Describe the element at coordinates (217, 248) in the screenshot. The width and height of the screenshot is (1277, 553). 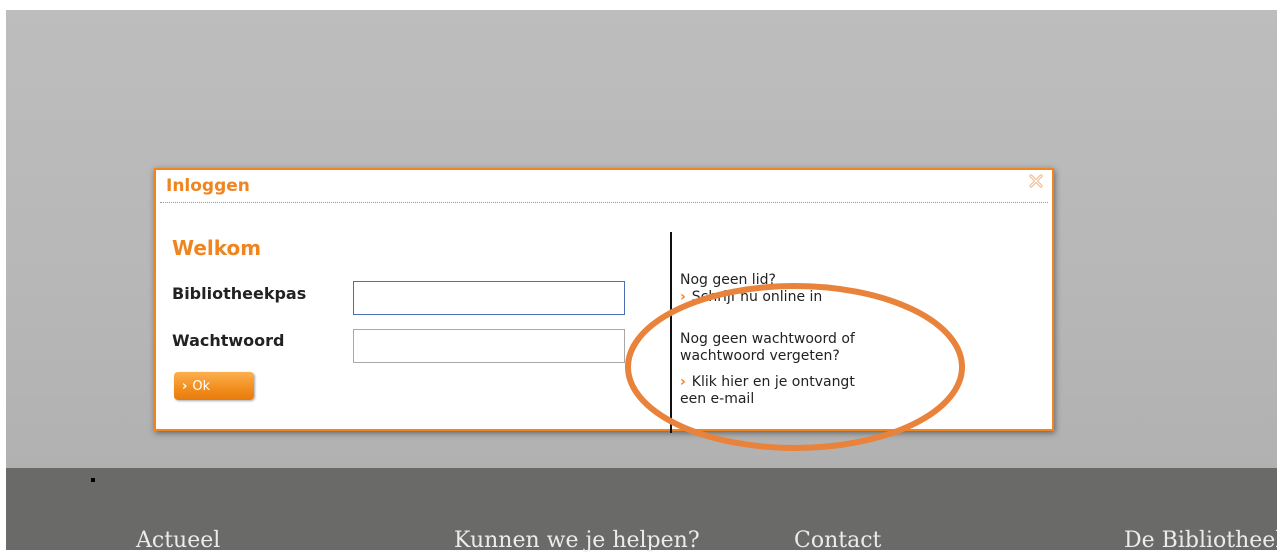
I see `welcome-heading: Welkom` at that location.